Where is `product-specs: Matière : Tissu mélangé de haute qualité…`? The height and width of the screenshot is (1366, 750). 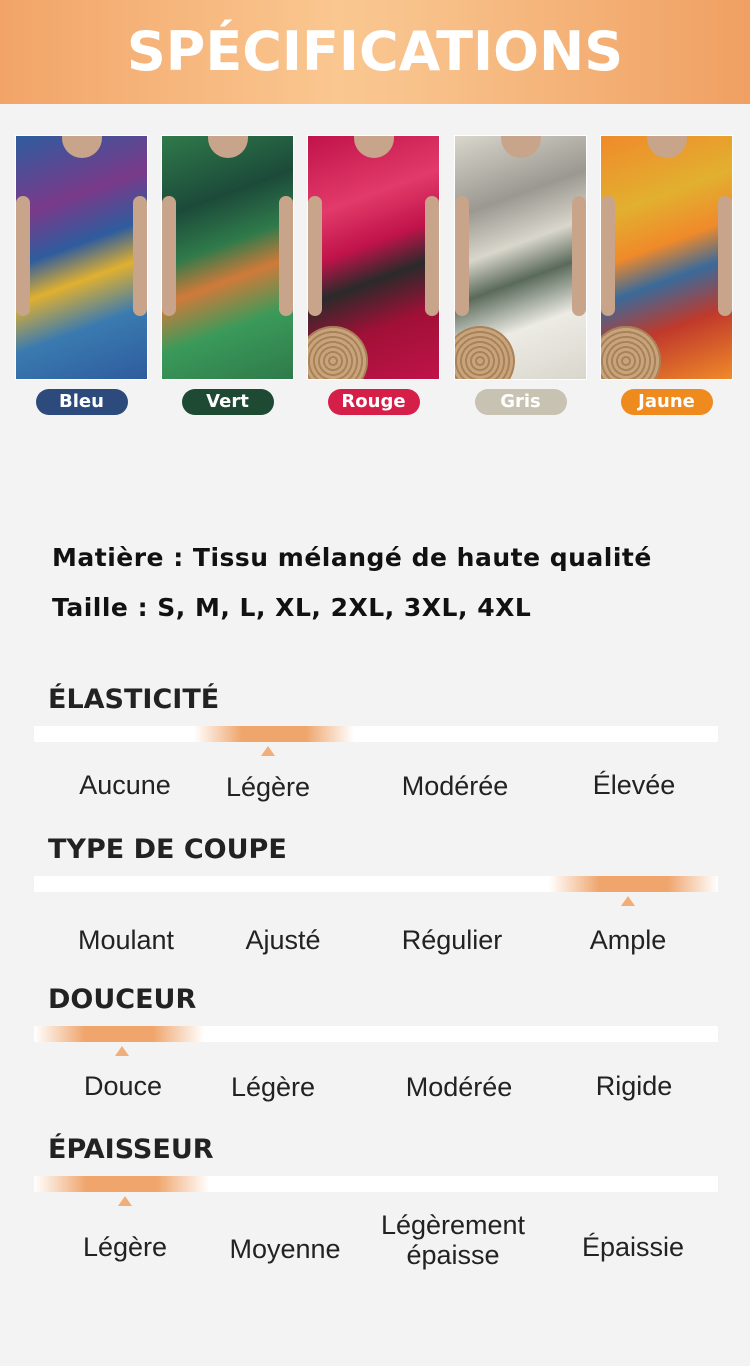 product-specs: Matière : Tissu mélangé de haute qualité… is located at coordinates (397, 590).